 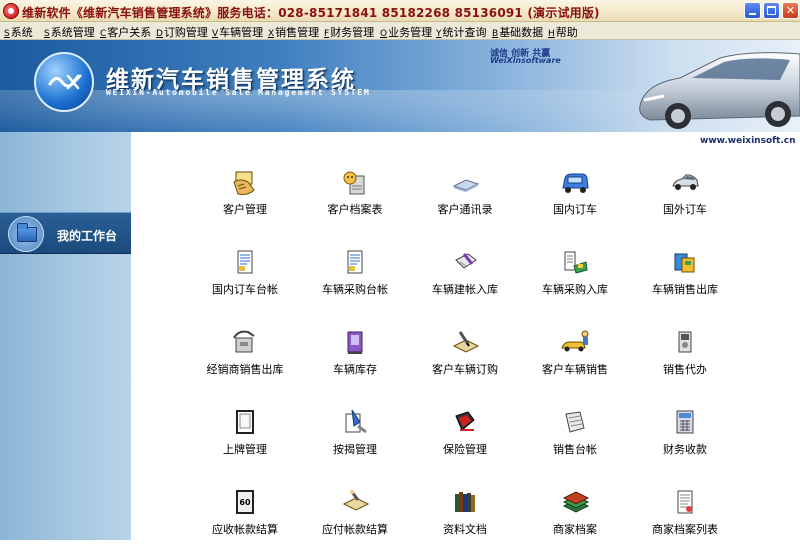 What do you see at coordinates (685, 516) in the screenshot?
I see `tile-merchant-profile-list: 商家档案列表` at bounding box center [685, 516].